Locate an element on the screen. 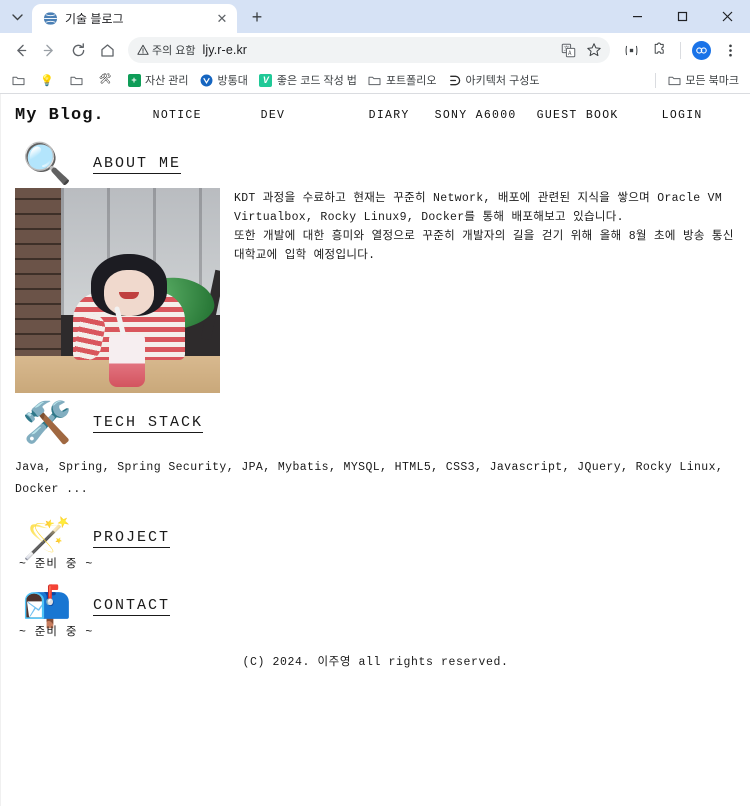  bookmark-architecture-diagram: 아키텍처 구성도 is located at coordinates (494, 80).